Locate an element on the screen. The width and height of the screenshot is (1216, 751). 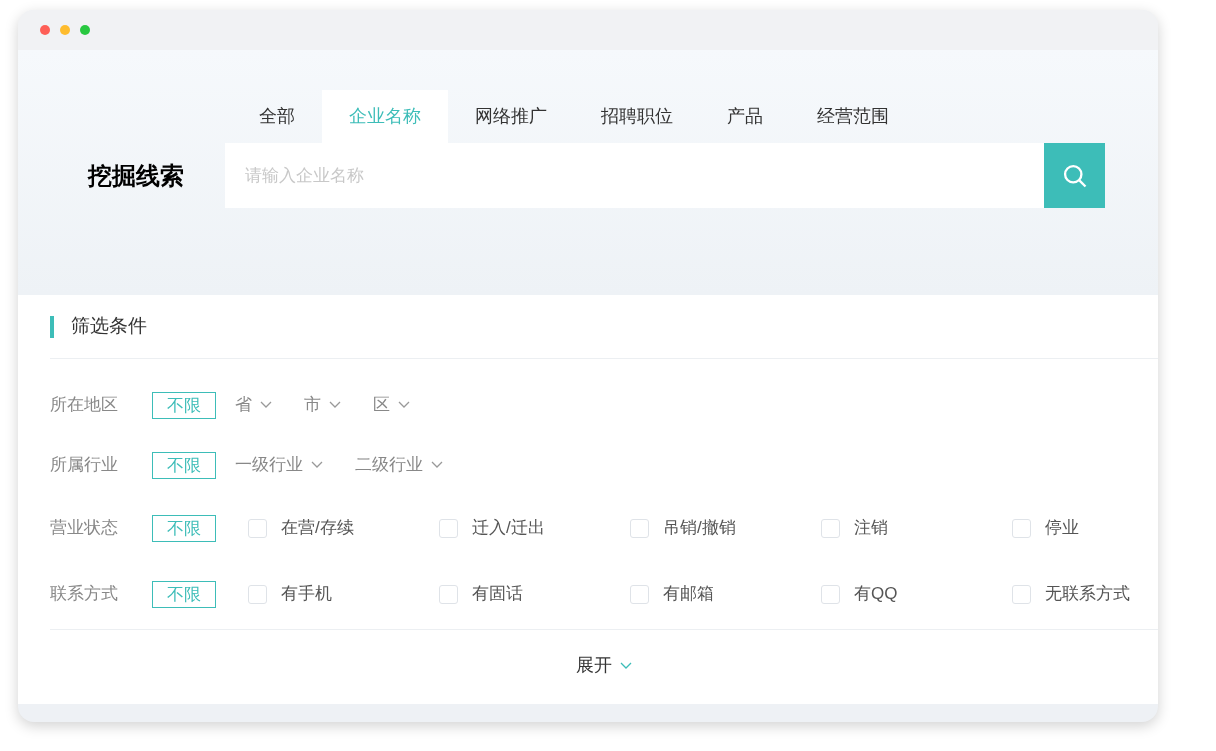
dropdown-select: 区 is located at coordinates (391, 405).